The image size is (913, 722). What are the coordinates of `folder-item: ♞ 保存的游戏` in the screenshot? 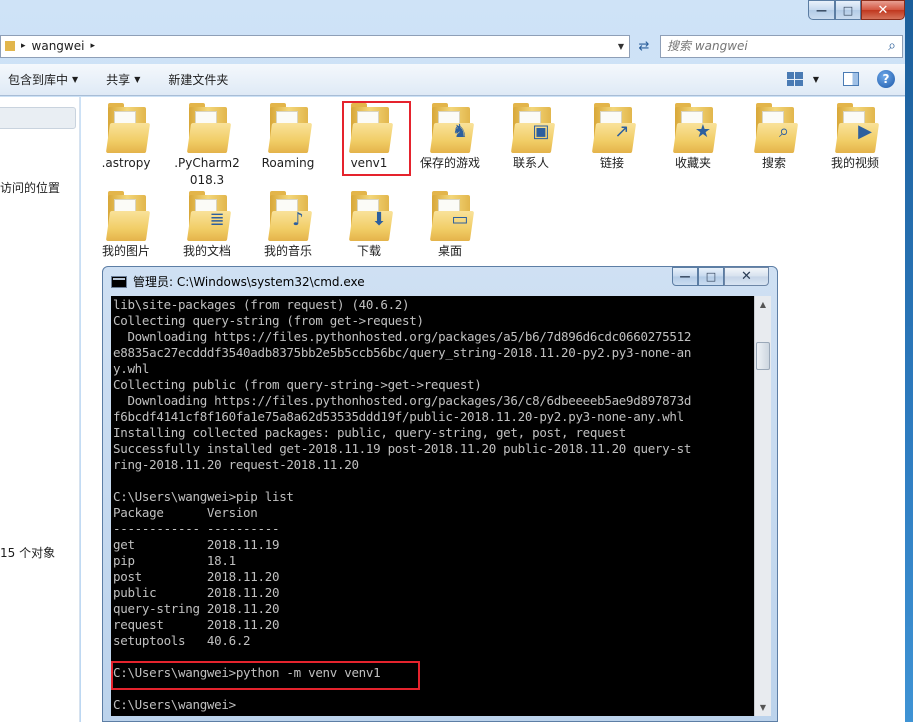 It's located at (450, 137).